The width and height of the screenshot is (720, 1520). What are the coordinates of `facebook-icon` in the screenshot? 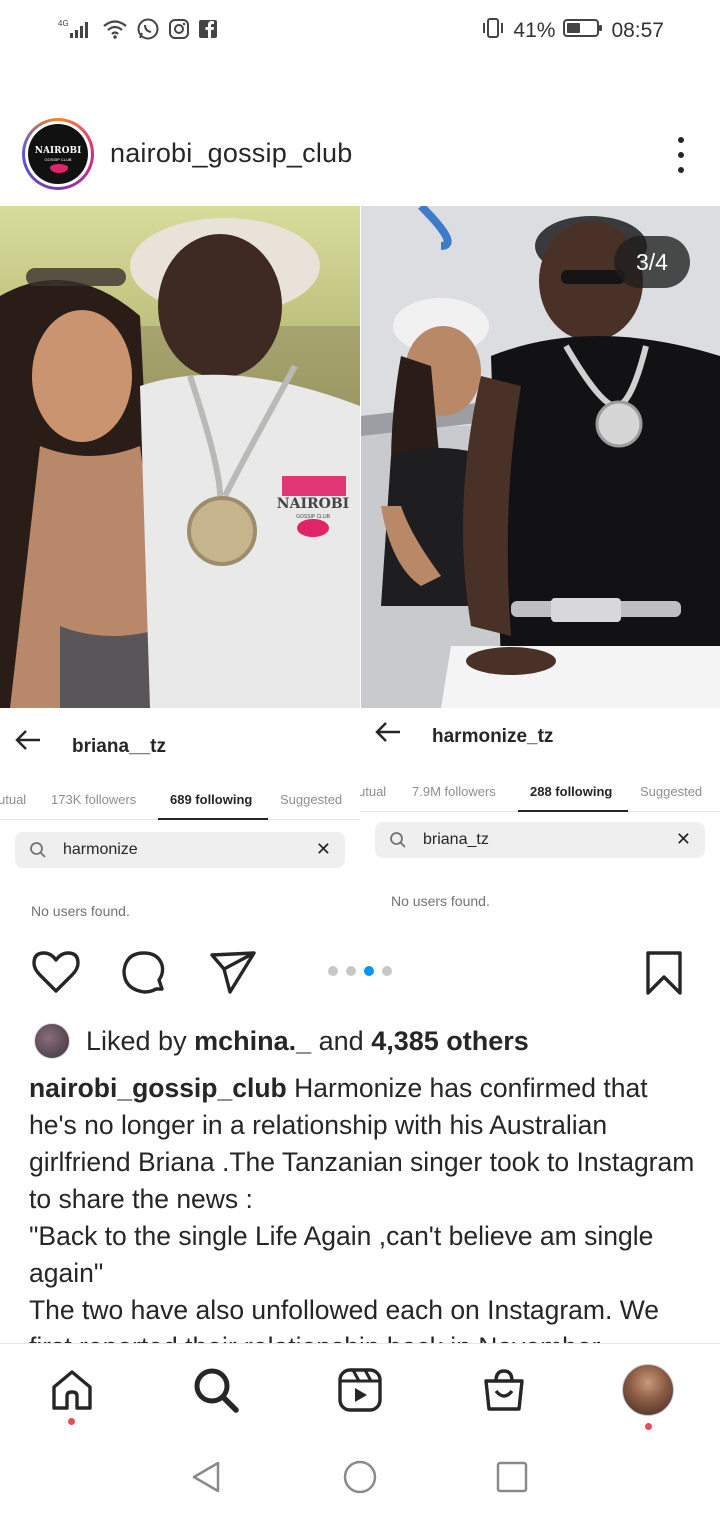 It's located at (208, 31).